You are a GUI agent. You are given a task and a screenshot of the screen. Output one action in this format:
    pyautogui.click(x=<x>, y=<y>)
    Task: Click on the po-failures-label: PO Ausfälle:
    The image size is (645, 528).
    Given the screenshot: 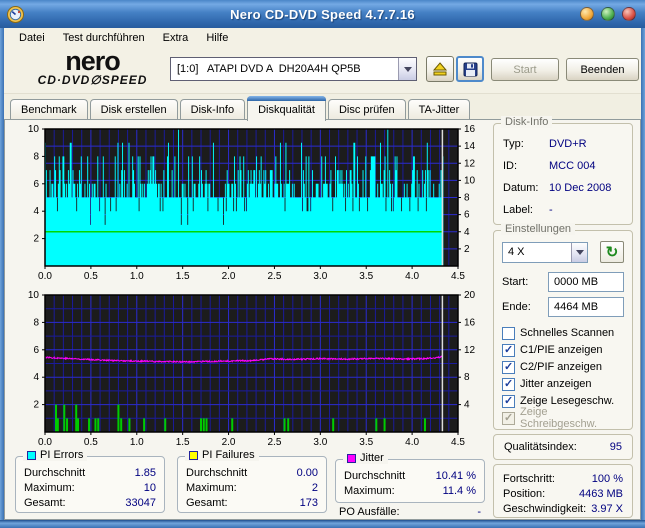 What is the action you would take?
    pyautogui.click(x=369, y=512)
    